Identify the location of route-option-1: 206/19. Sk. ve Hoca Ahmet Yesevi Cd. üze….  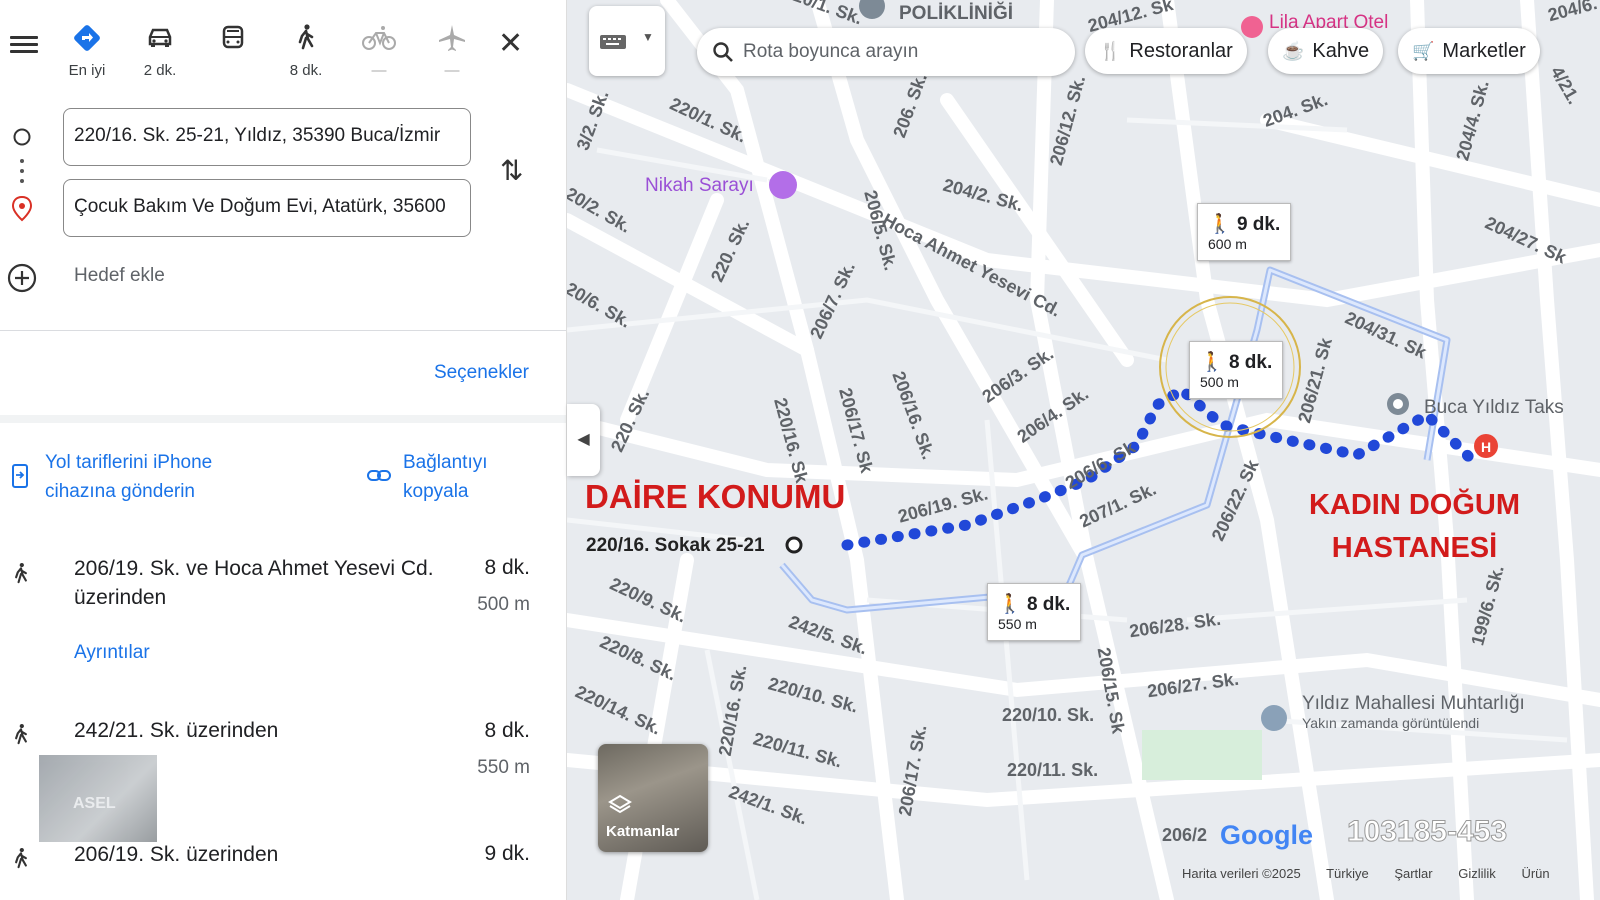
(283, 622).